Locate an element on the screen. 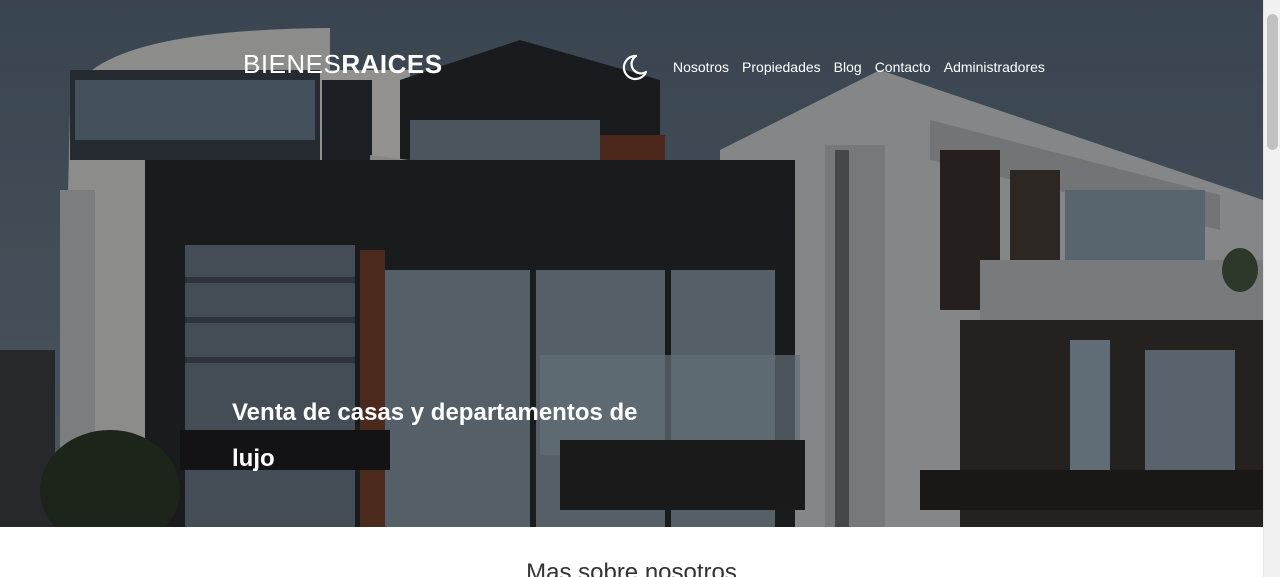 The width and height of the screenshot is (1280, 577). vertical-scrollbar is located at coordinates (1271, 288).